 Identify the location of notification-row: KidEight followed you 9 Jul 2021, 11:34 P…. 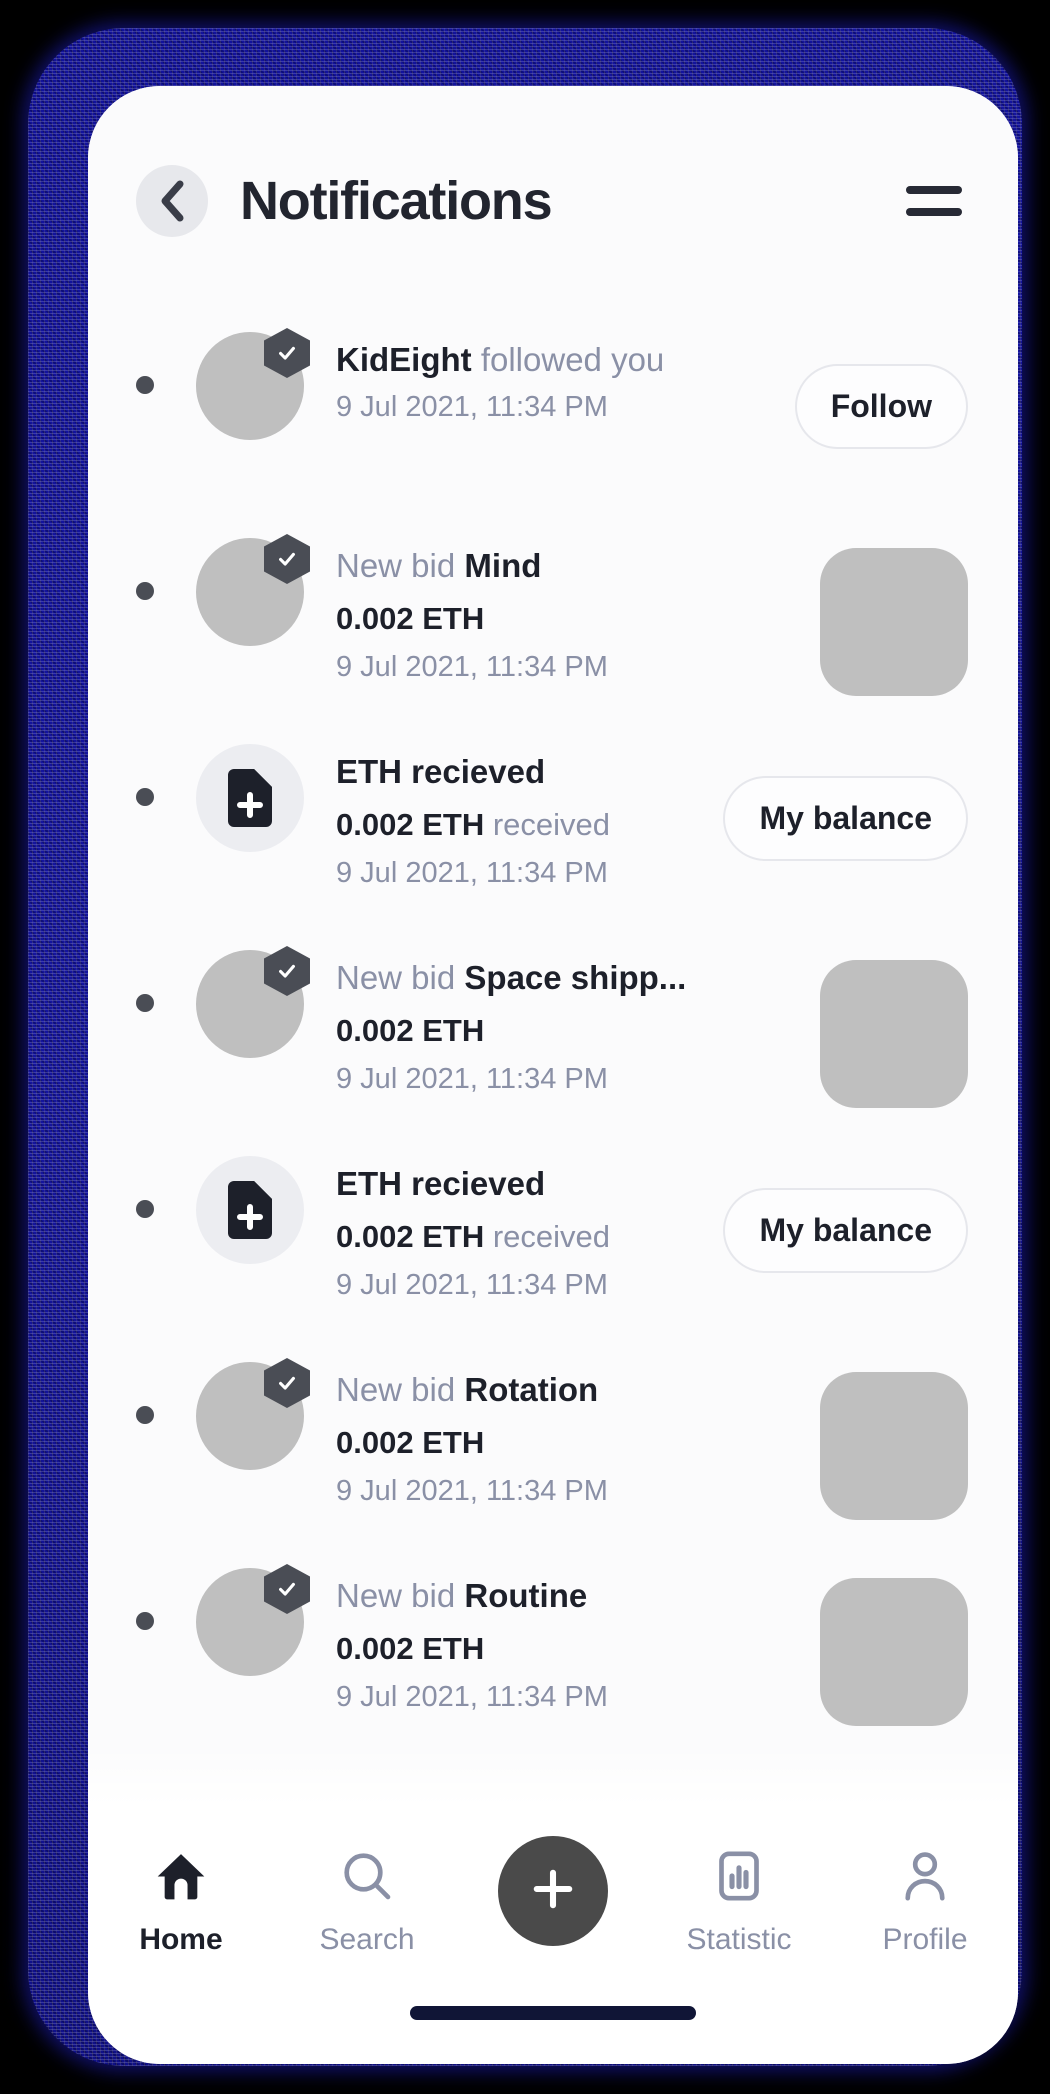
(553, 419).